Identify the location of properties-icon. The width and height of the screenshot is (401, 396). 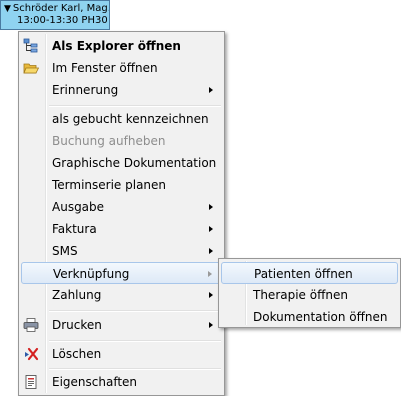
(31, 382).